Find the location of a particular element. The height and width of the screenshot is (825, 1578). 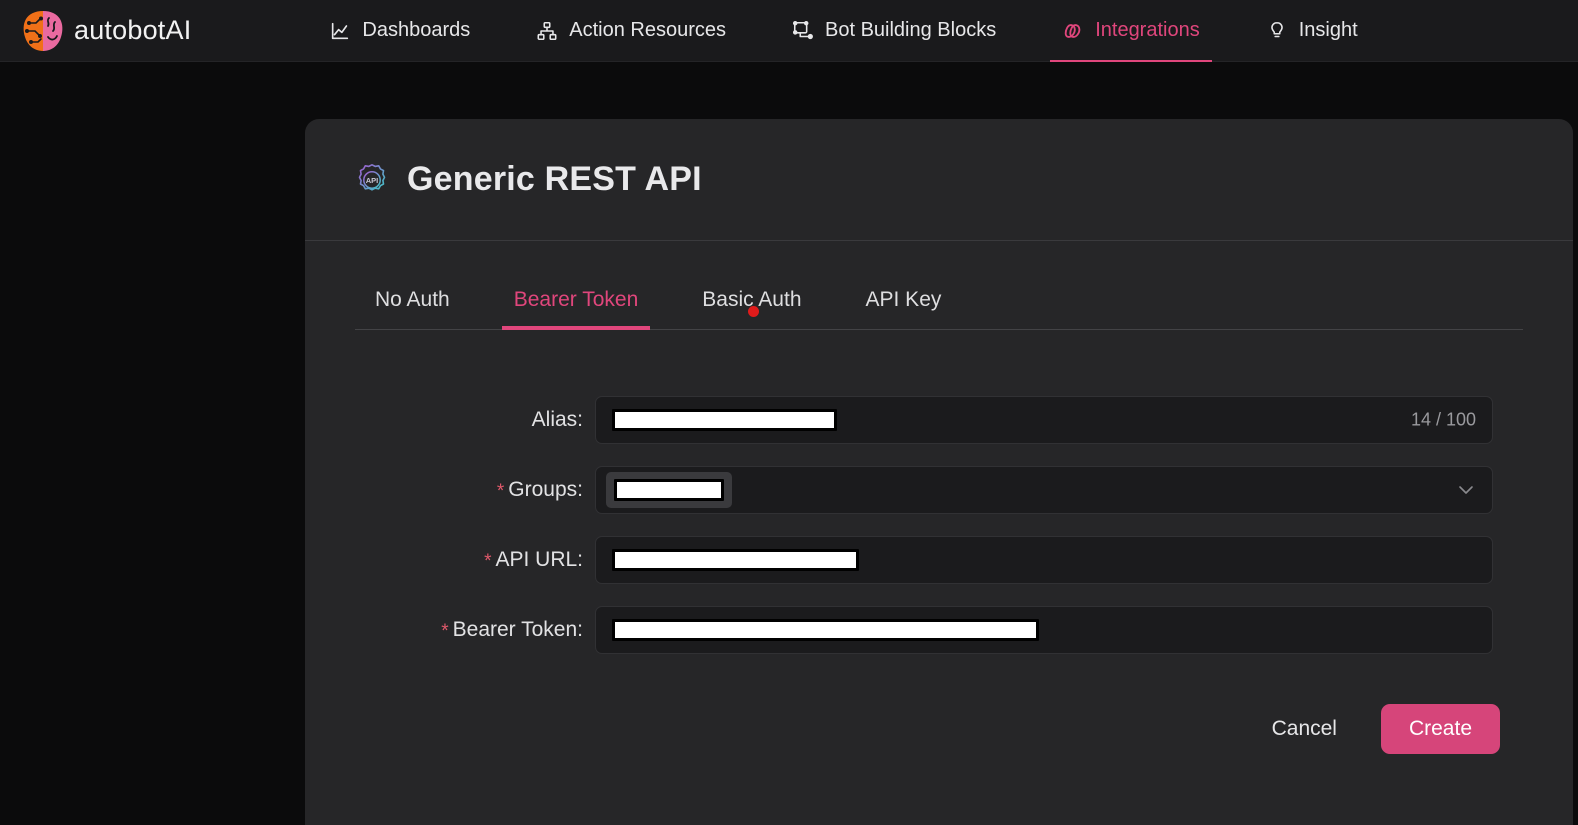

alias-char-counter: 14 / 100 is located at coordinates (1443, 419).